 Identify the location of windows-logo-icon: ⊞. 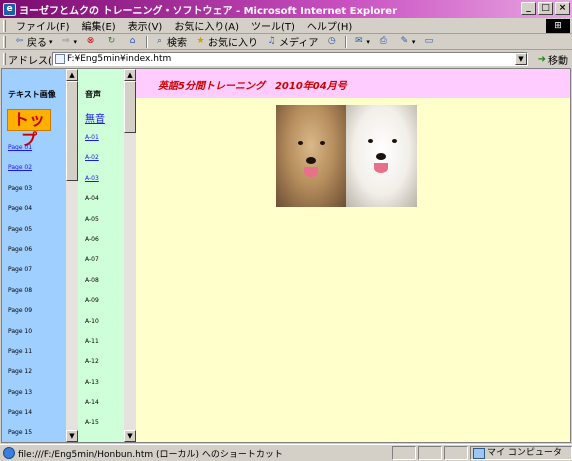
(558, 26).